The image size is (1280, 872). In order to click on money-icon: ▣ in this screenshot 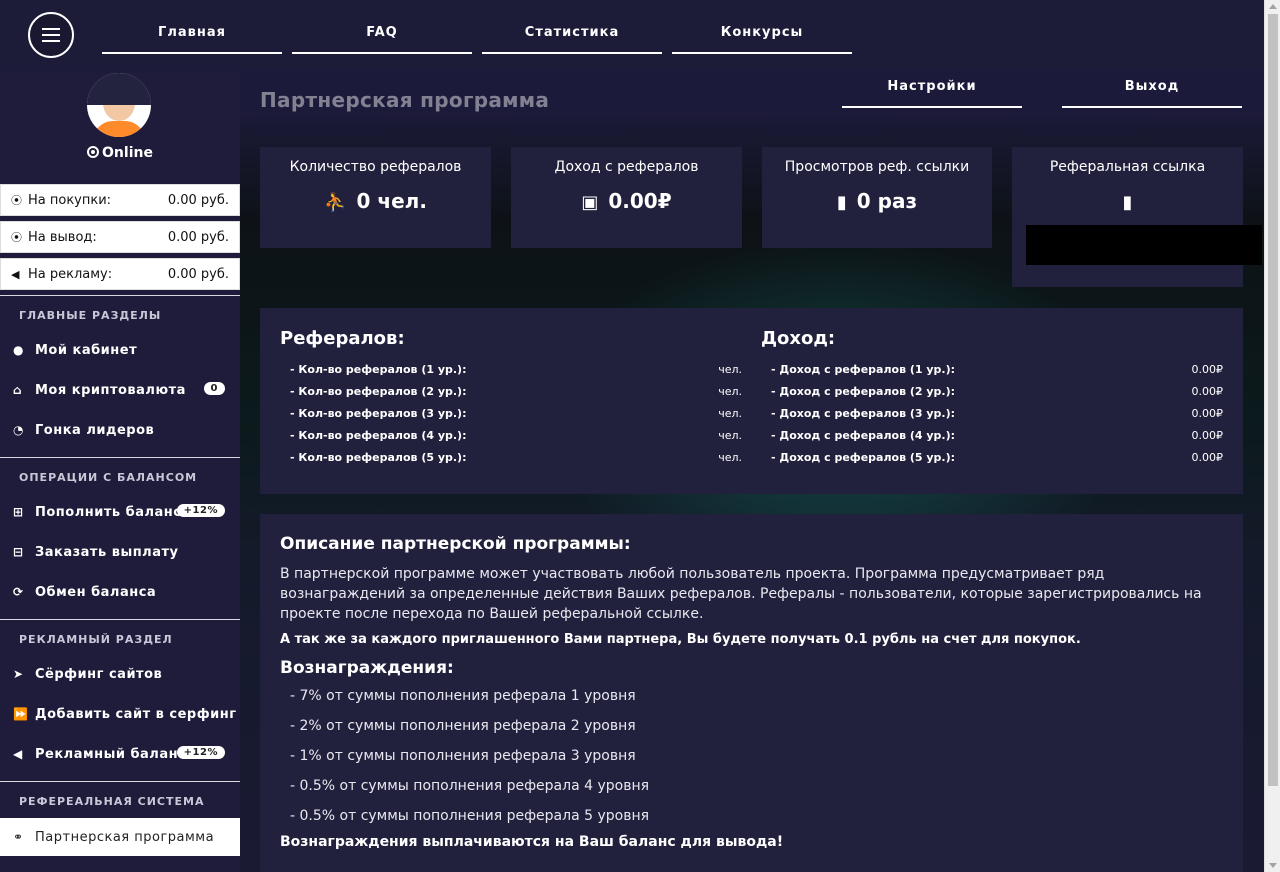, I will do `click(590, 202)`.